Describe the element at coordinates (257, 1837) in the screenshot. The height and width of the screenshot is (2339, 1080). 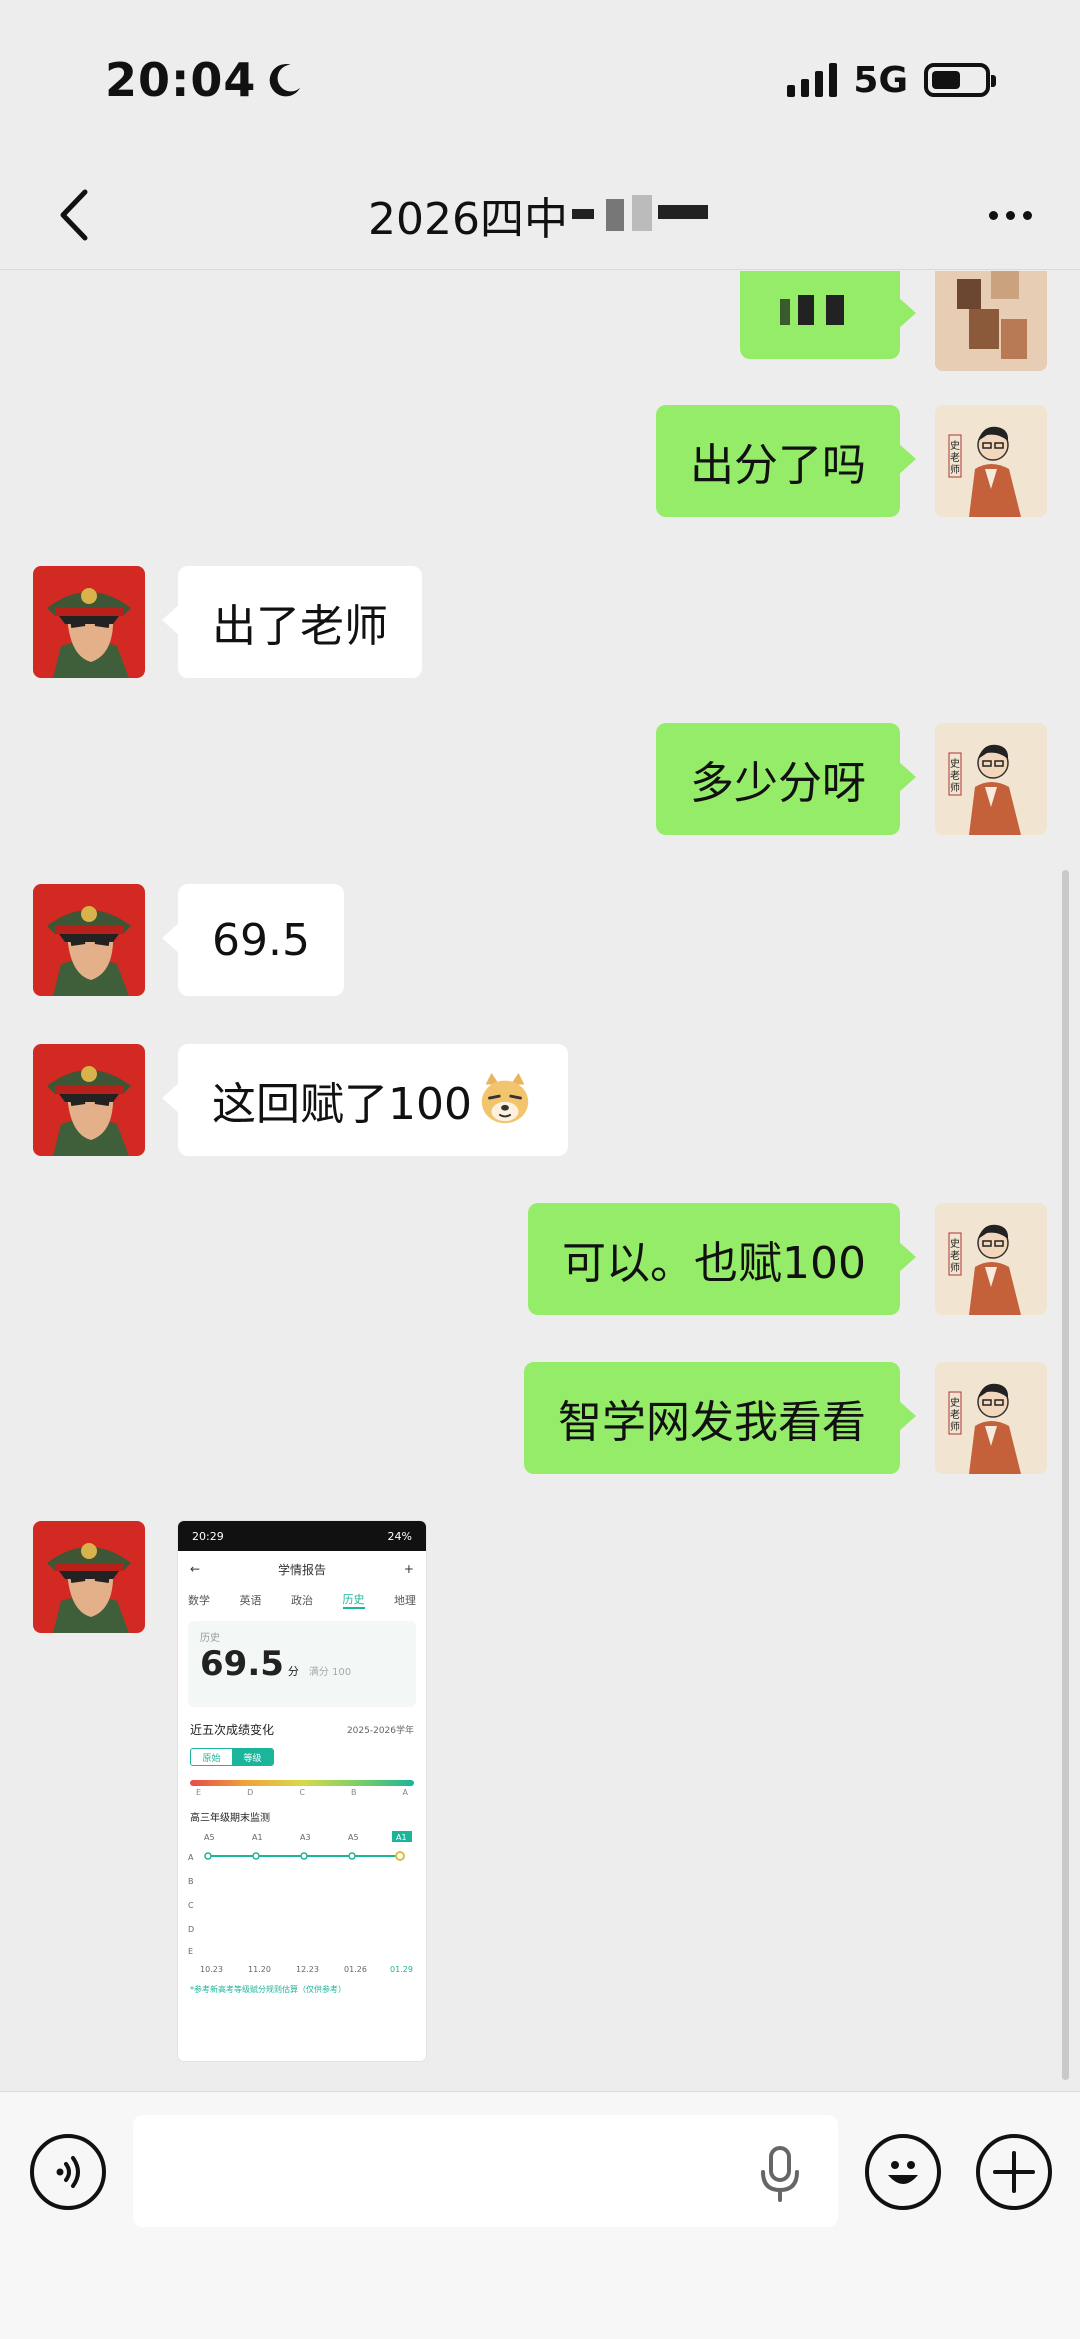
I see `grade-label: A1` at that location.